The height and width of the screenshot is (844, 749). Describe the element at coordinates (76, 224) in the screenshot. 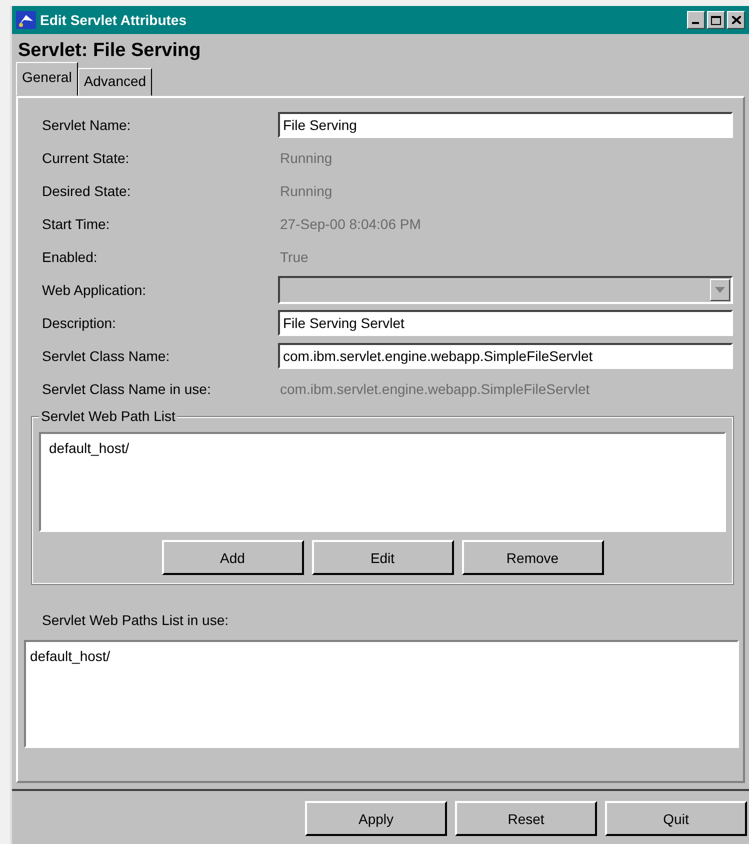

I see `field-label: Start Time:` at that location.